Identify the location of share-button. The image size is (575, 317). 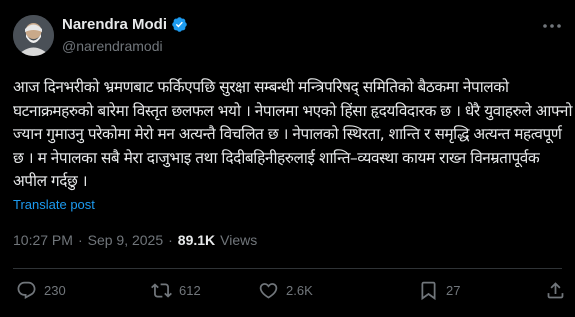
(555, 290).